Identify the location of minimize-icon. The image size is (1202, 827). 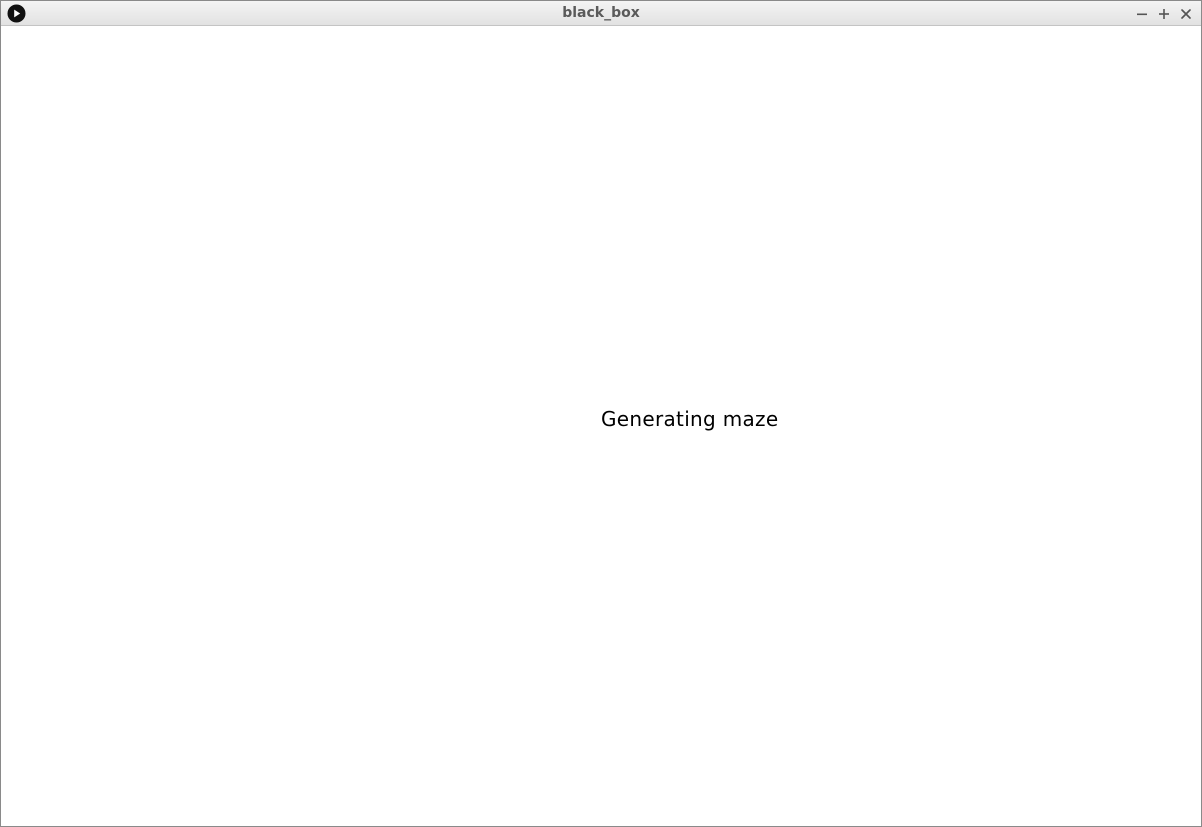
(1142, 13).